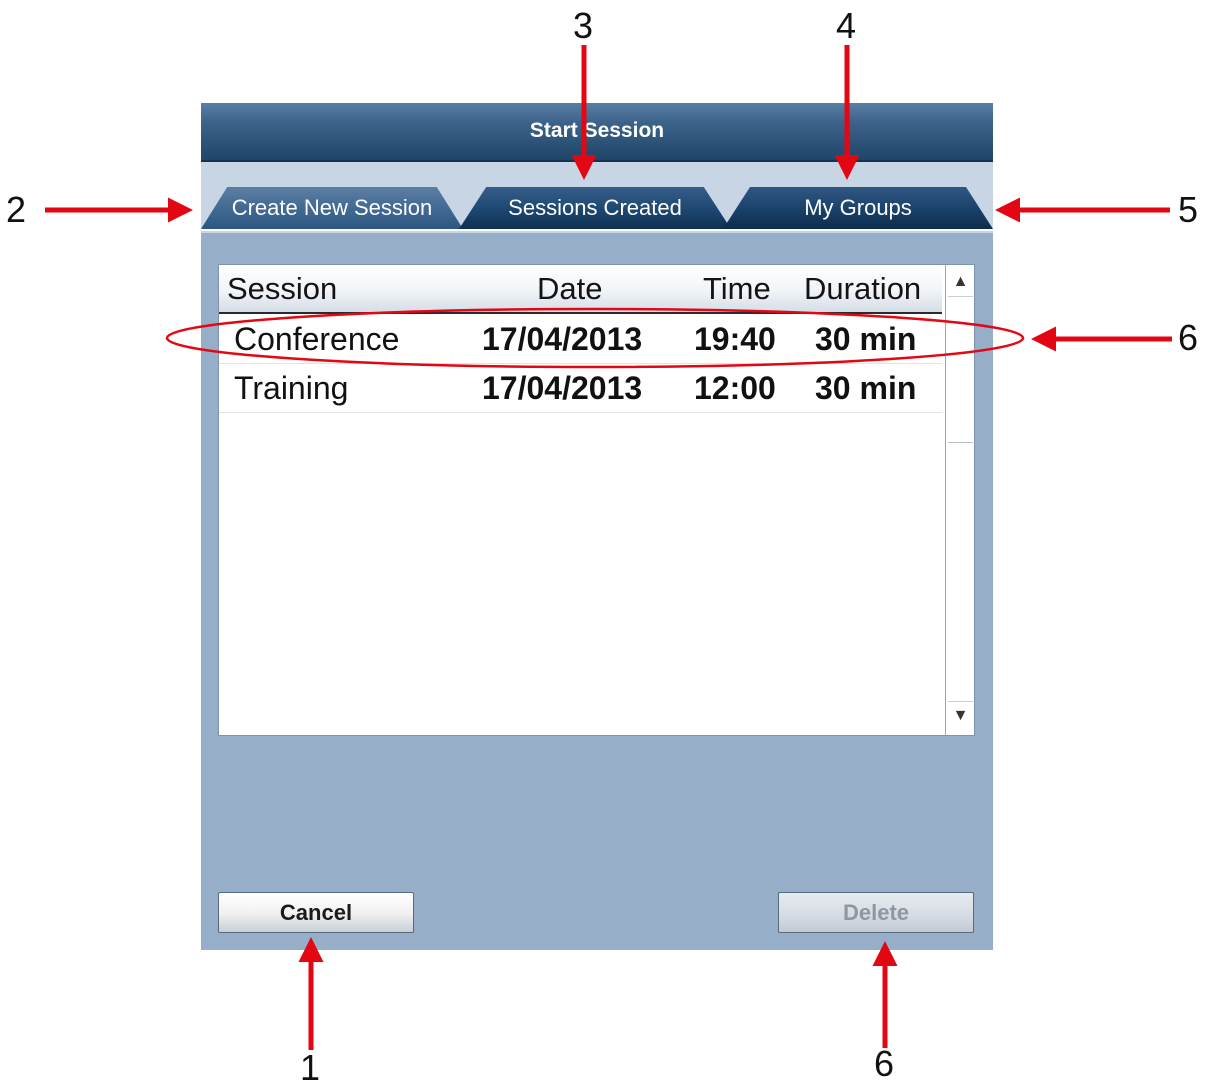 The width and height of the screenshot is (1209, 1088). What do you see at coordinates (846, 25) in the screenshot?
I see `callout-number-4: 4` at bounding box center [846, 25].